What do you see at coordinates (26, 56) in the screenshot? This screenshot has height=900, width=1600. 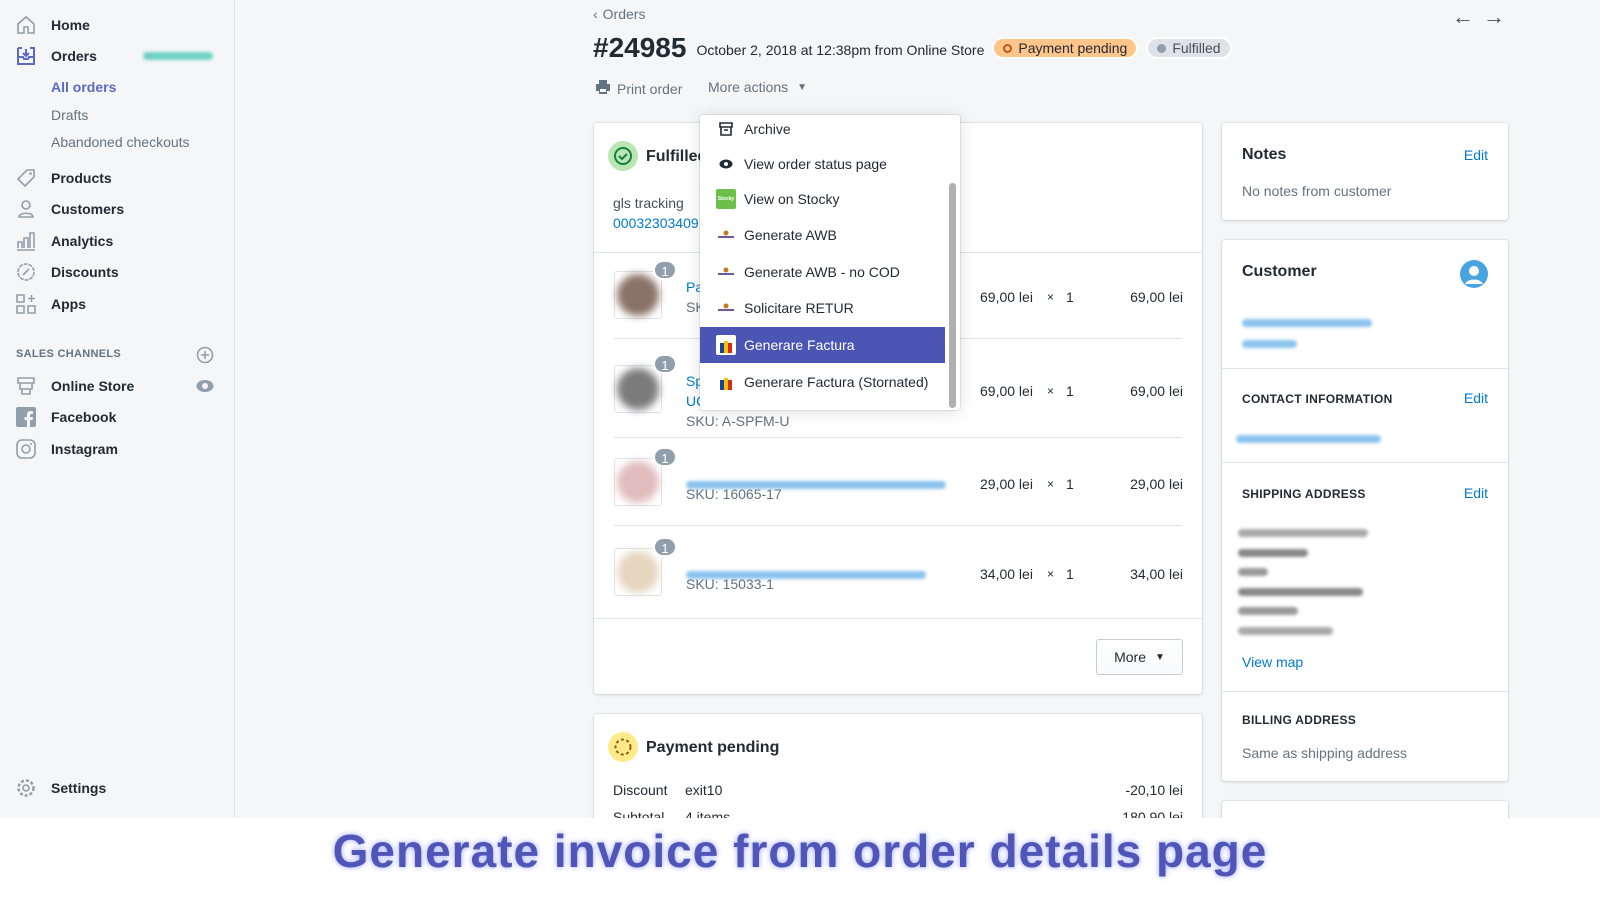 I see `orders-icon` at bounding box center [26, 56].